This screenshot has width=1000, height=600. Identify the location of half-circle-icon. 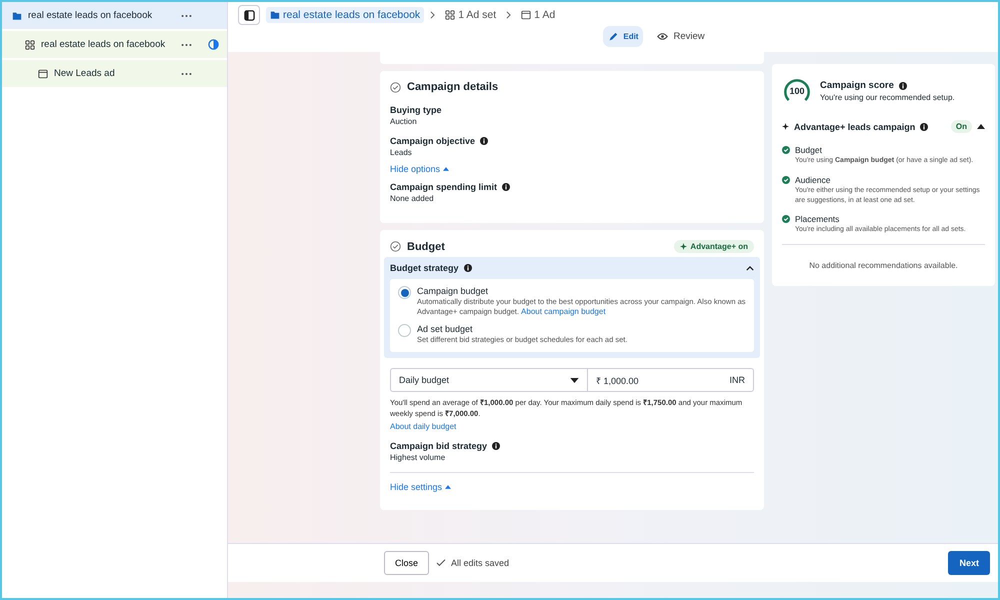
(213, 44).